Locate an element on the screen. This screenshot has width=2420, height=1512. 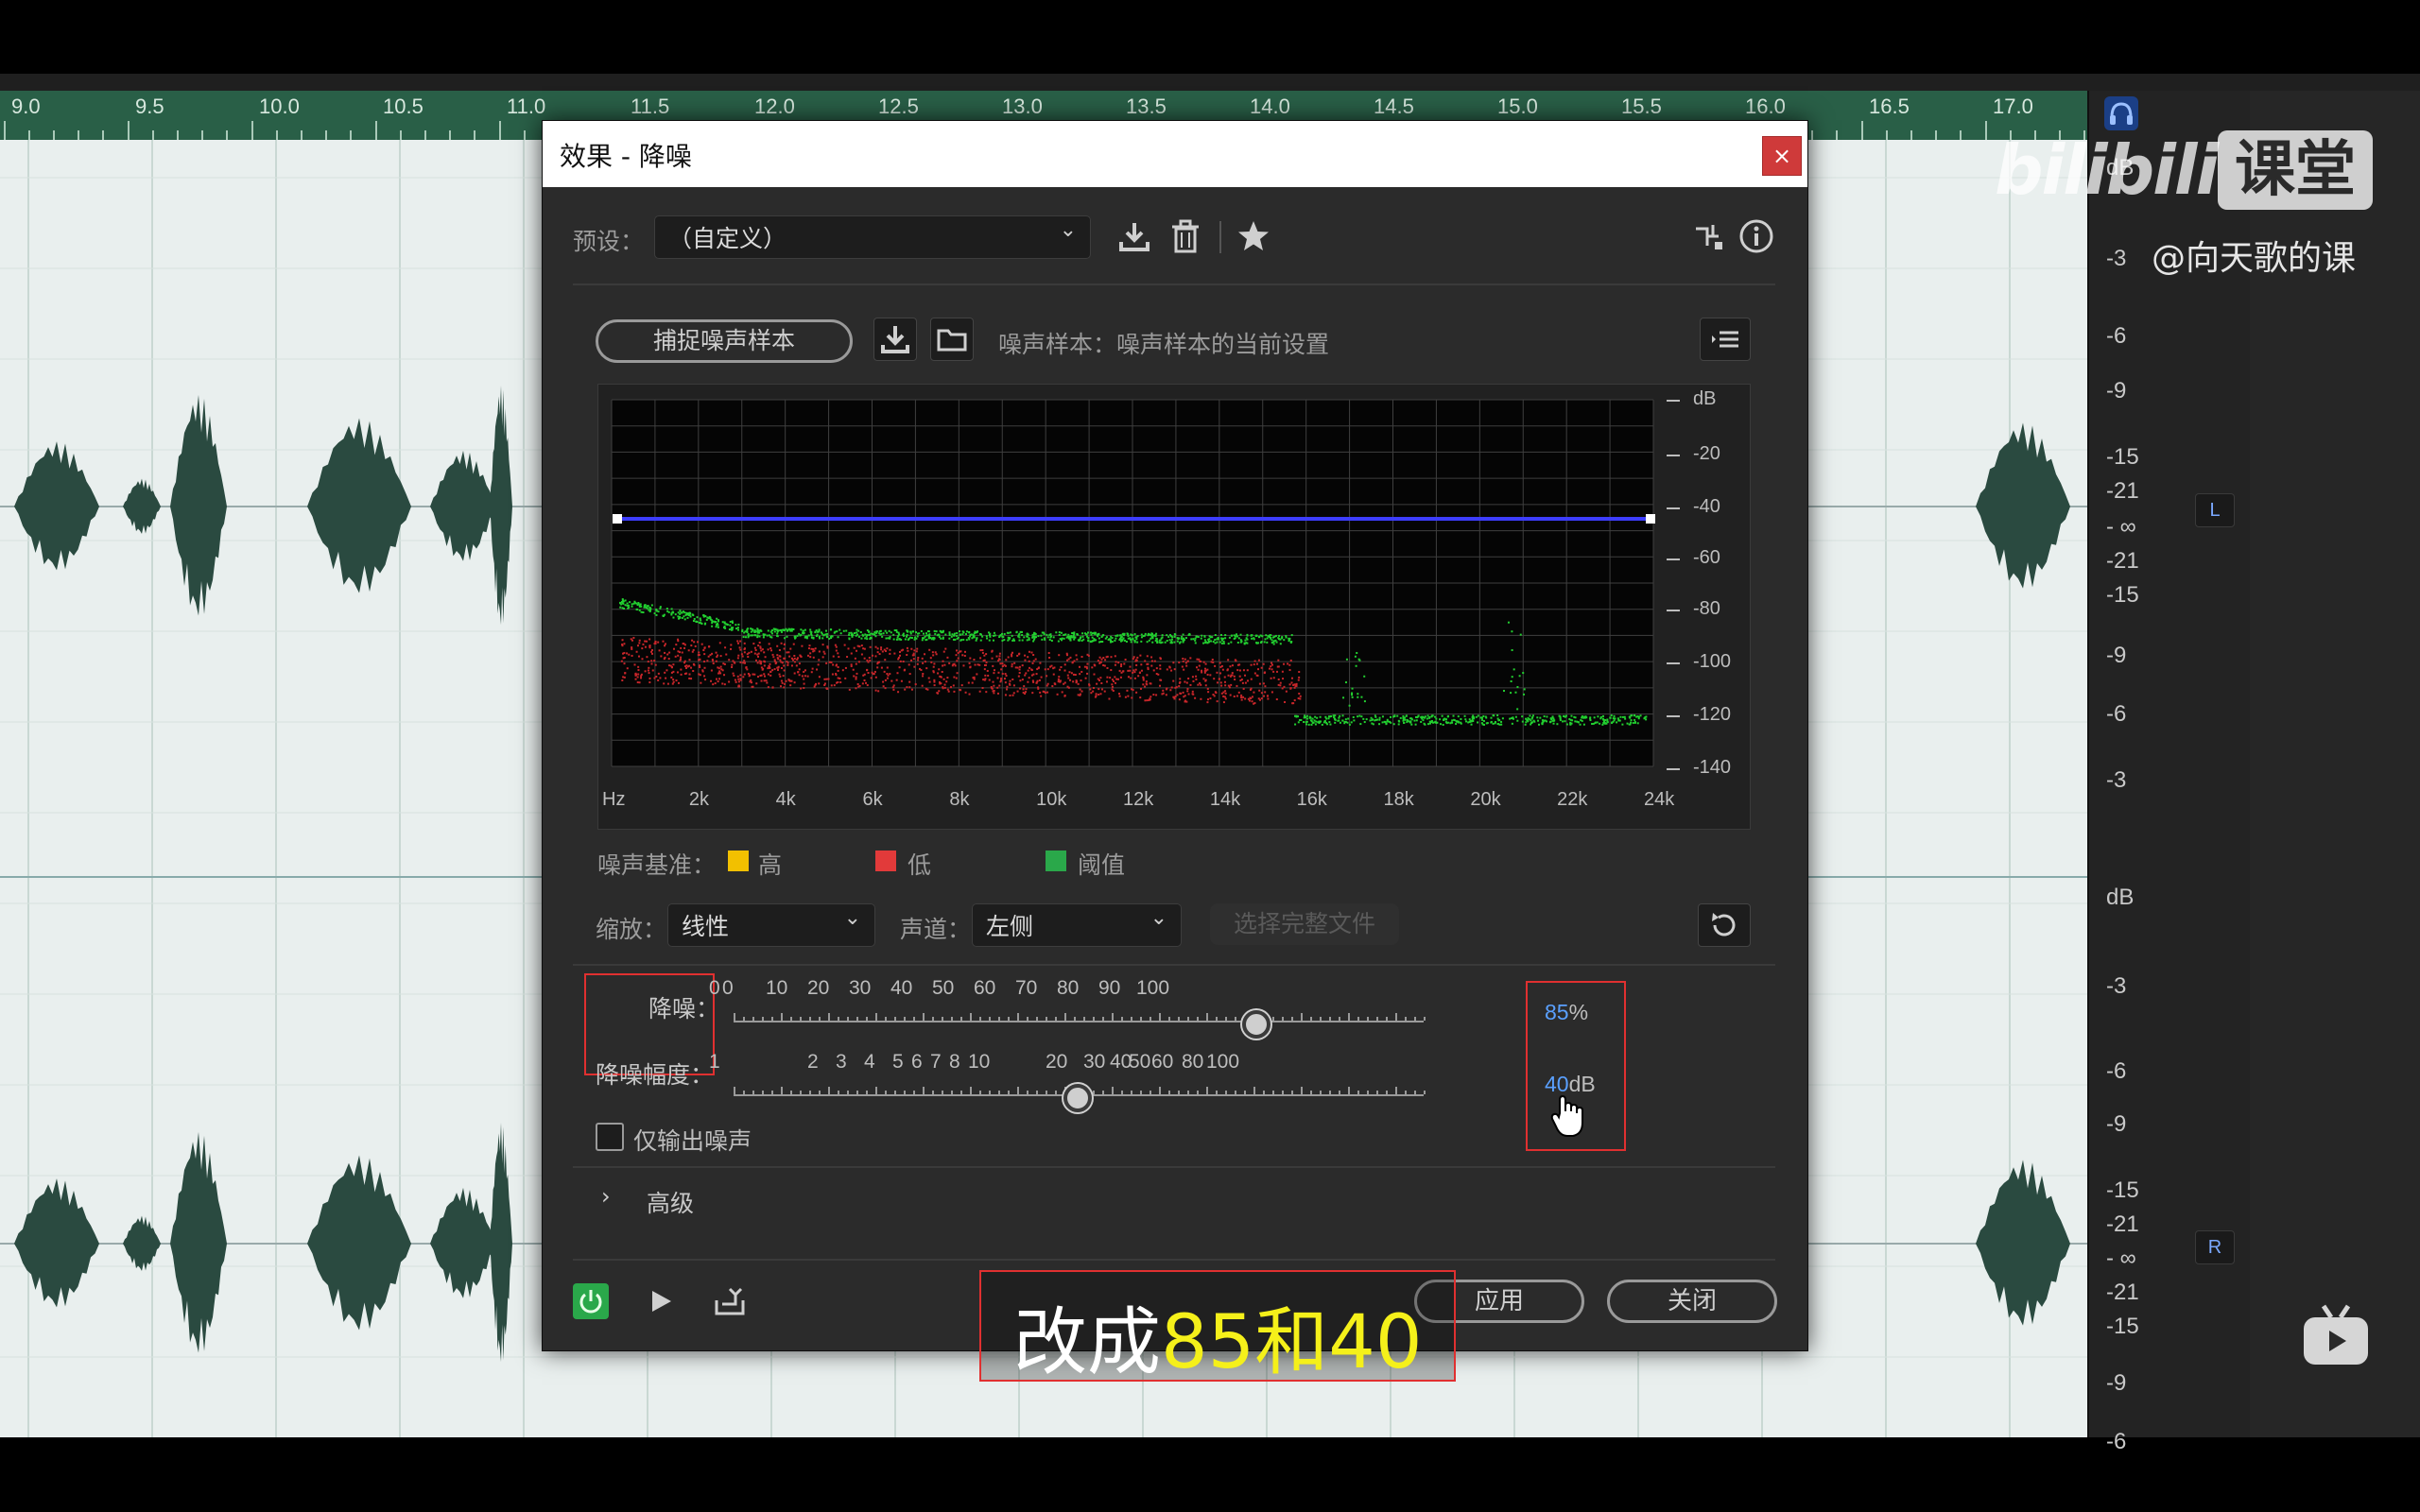
legend-low-swatch is located at coordinates (885, 860).